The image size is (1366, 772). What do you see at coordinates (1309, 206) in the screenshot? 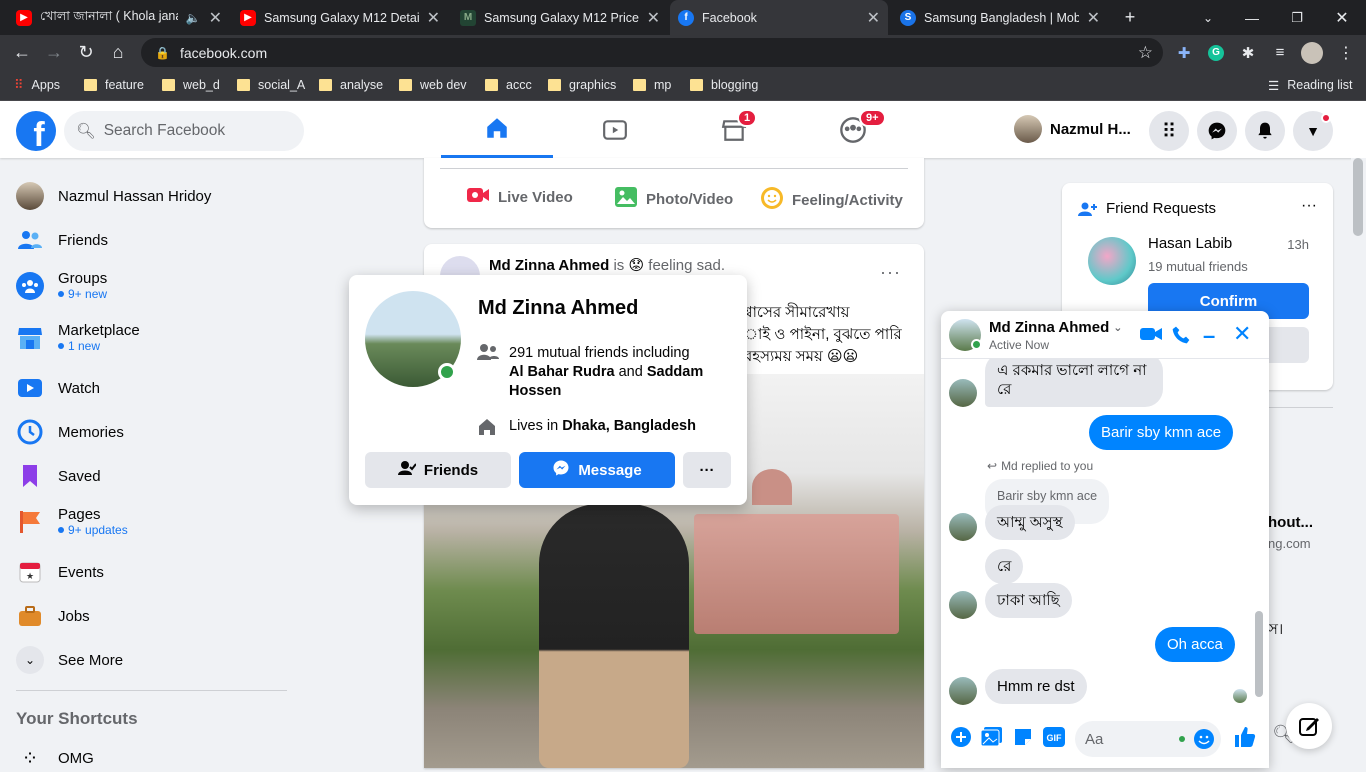
I see `options-button: ···` at bounding box center [1309, 206].